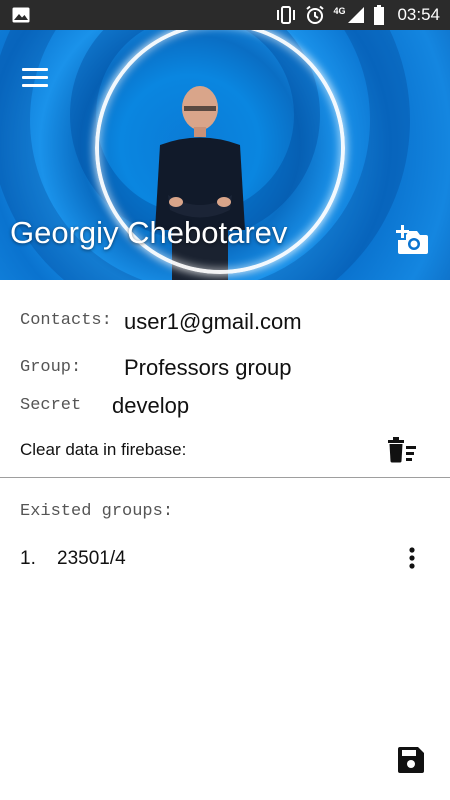 This screenshot has height=800, width=450. Describe the element at coordinates (213, 321) in the screenshot. I see `contacts-value: user1@gmail.com` at that location.